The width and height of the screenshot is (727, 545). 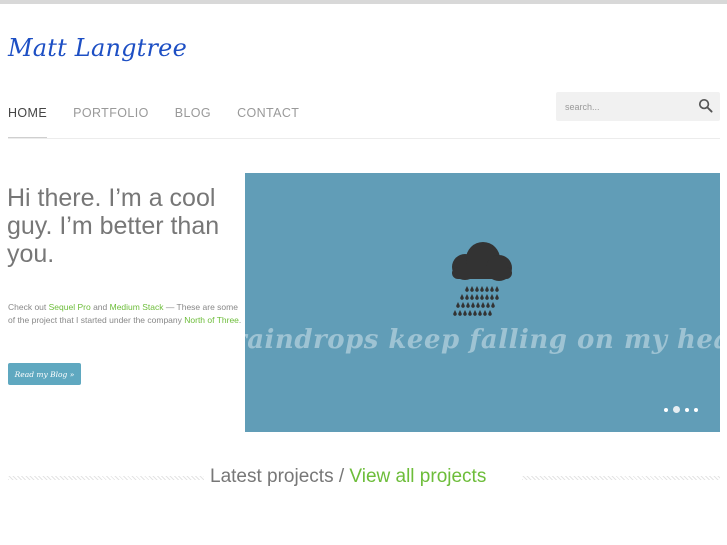 What do you see at coordinates (625, 106) in the screenshot?
I see `search-input` at bounding box center [625, 106].